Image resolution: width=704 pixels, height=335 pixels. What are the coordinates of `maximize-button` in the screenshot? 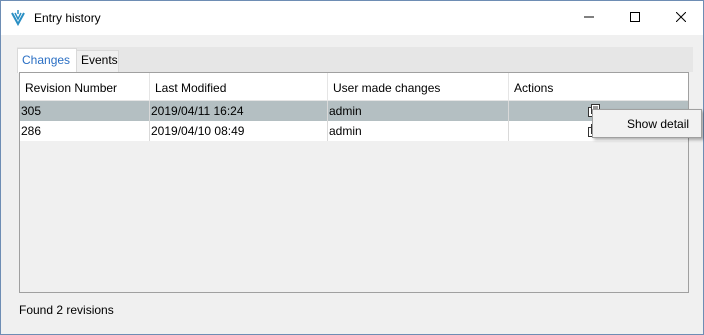 It's located at (635, 18).